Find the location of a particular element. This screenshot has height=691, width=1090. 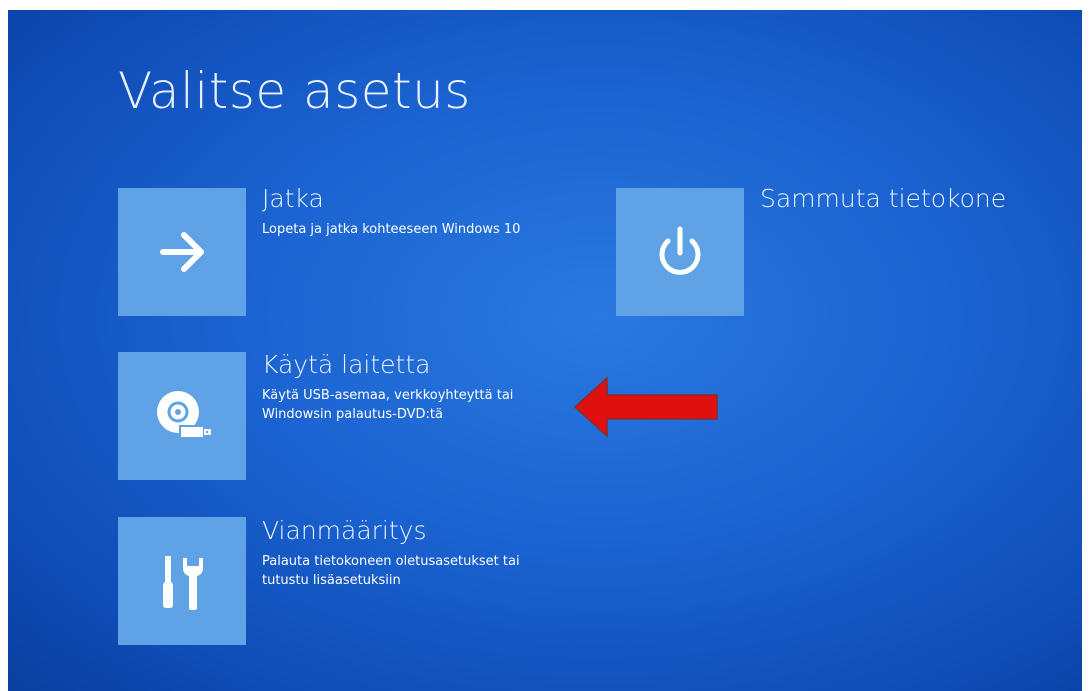

continue-description: Lopeta ja jatka kohteeseen Windows 10 is located at coordinates (391, 229).